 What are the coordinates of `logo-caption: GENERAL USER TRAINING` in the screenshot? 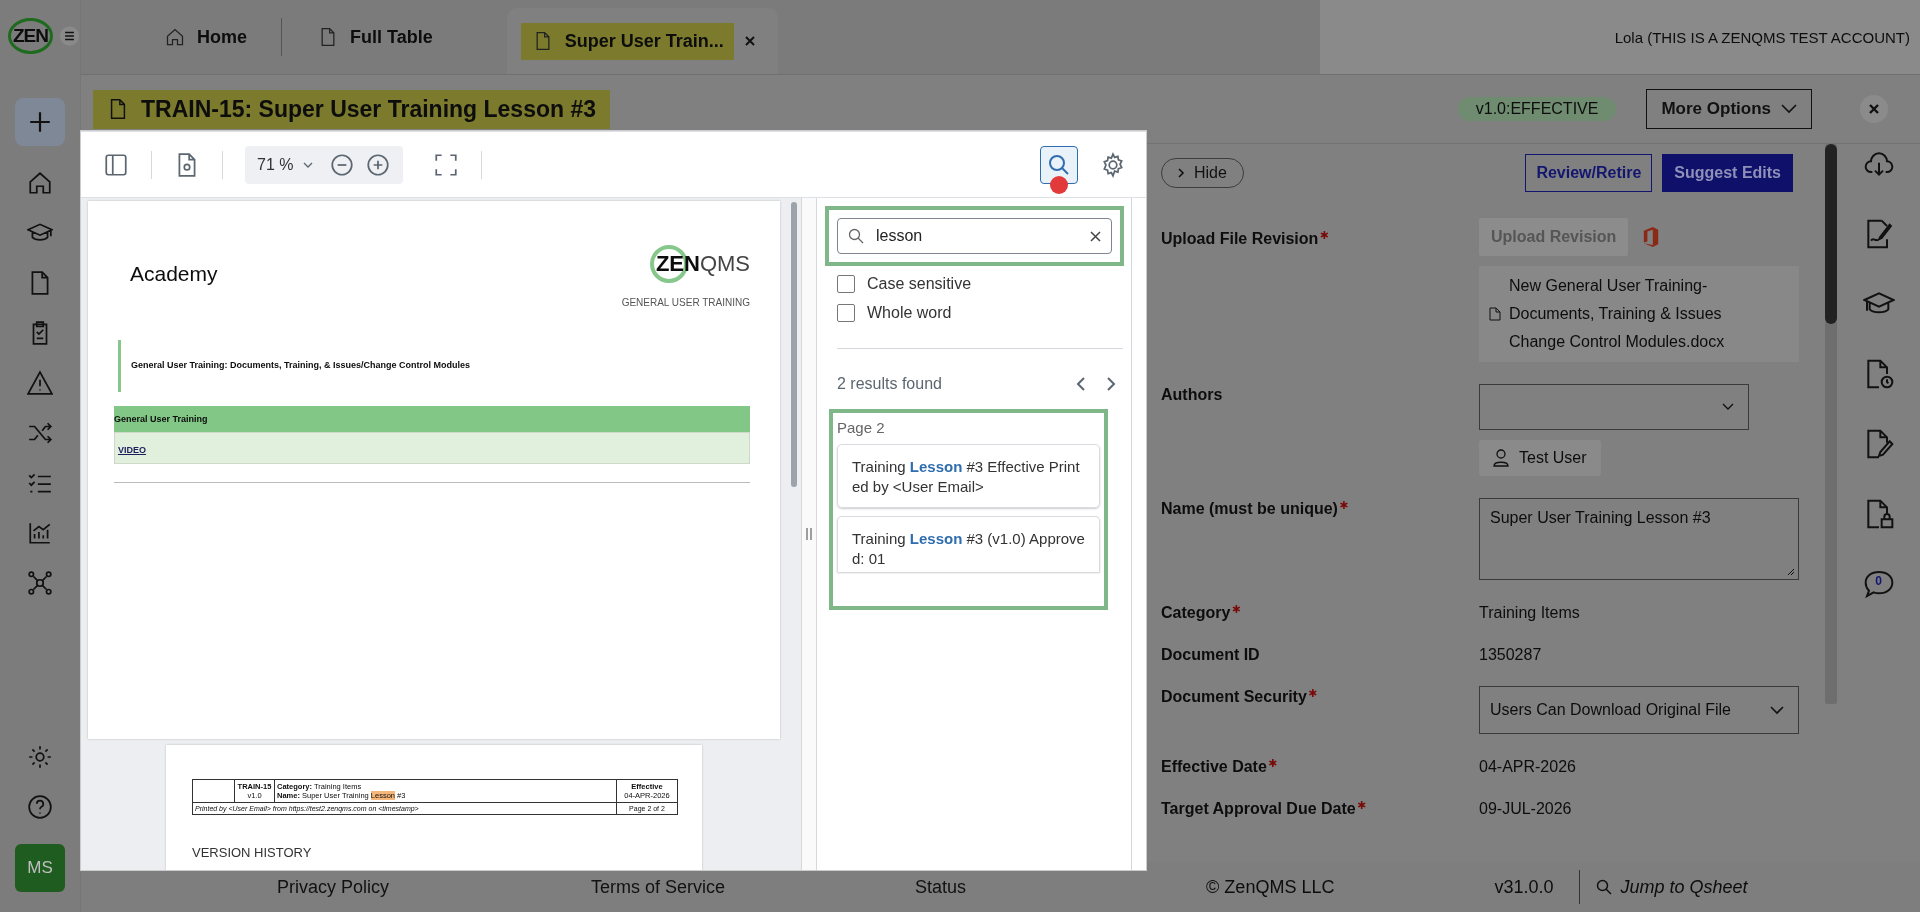 It's located at (685, 302).